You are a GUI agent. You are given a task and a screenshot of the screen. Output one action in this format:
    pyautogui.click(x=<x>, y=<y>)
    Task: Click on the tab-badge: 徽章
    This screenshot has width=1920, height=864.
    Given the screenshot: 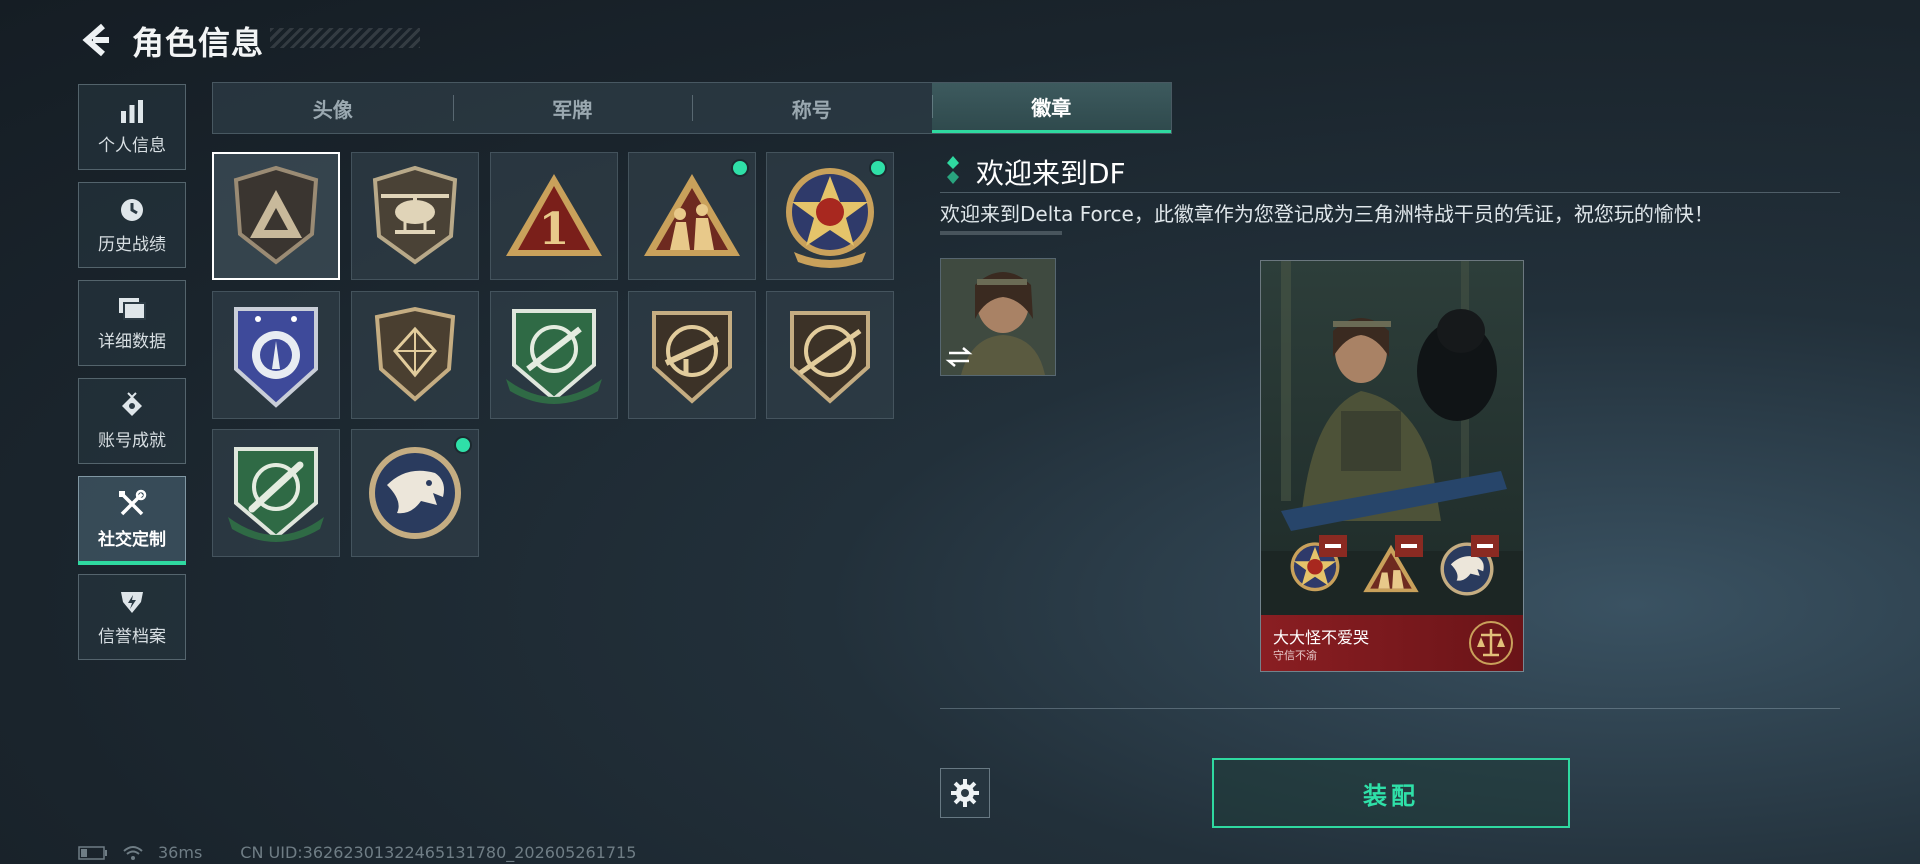 What is the action you would take?
    pyautogui.click(x=1051, y=108)
    